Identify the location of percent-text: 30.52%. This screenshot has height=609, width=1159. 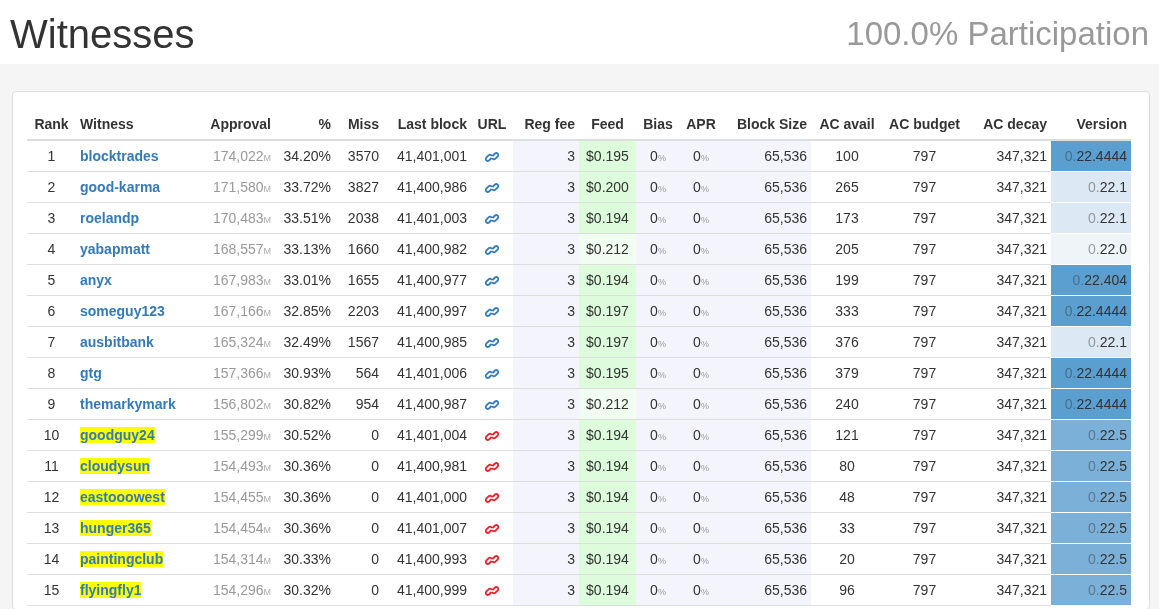
(307, 435).